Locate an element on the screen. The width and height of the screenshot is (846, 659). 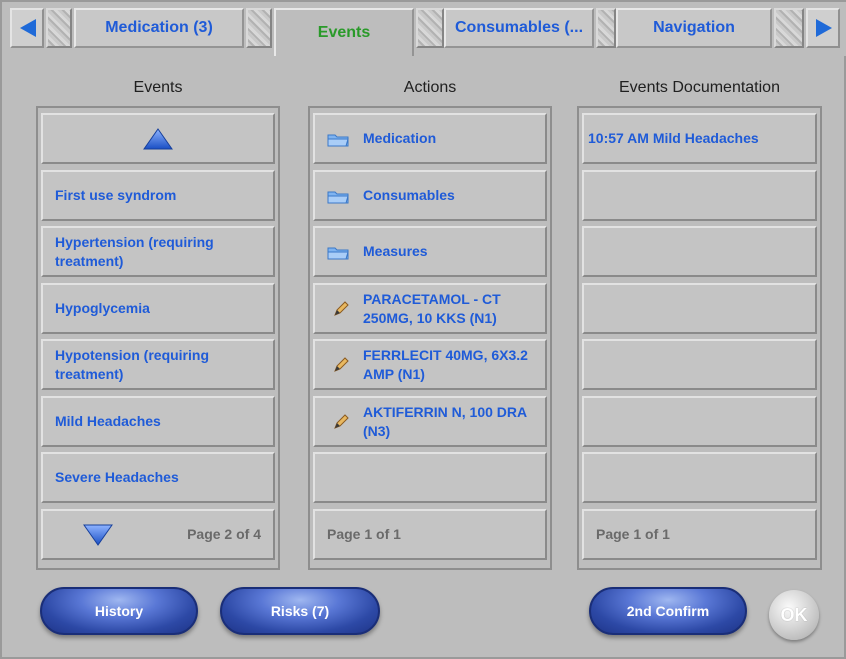
tab-prev-button is located at coordinates (27, 28).